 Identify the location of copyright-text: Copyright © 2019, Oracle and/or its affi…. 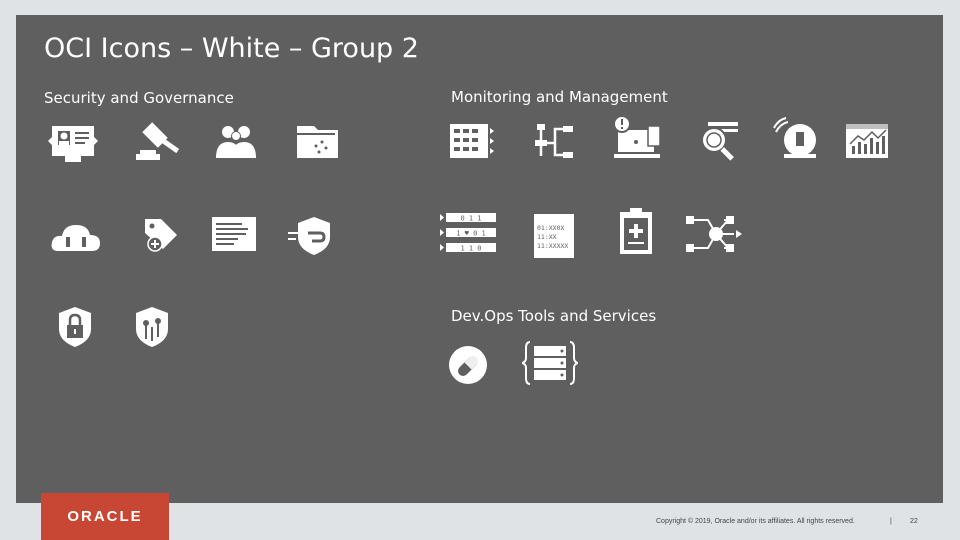
(755, 521).